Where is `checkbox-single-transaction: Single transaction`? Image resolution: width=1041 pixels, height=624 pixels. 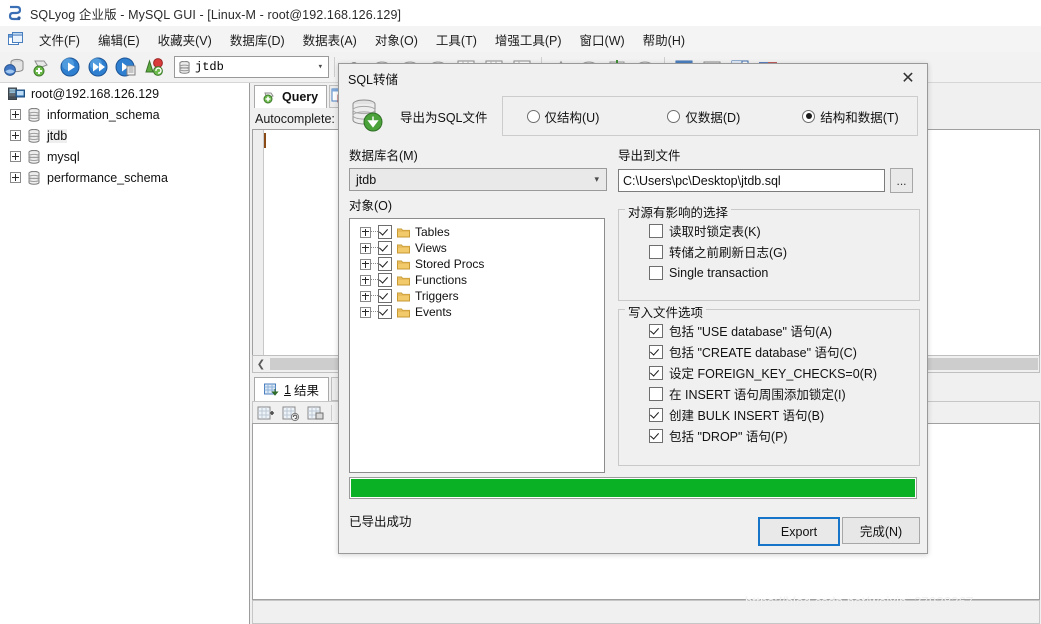 checkbox-single-transaction: Single transaction is located at coordinates (769, 272).